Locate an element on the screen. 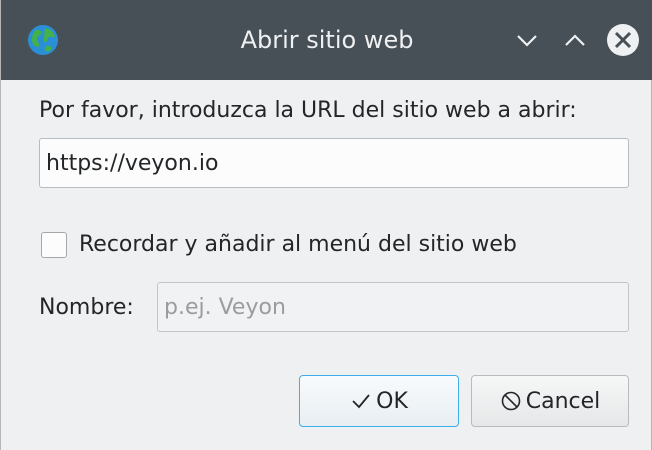  ok-button-label: OK is located at coordinates (392, 401).